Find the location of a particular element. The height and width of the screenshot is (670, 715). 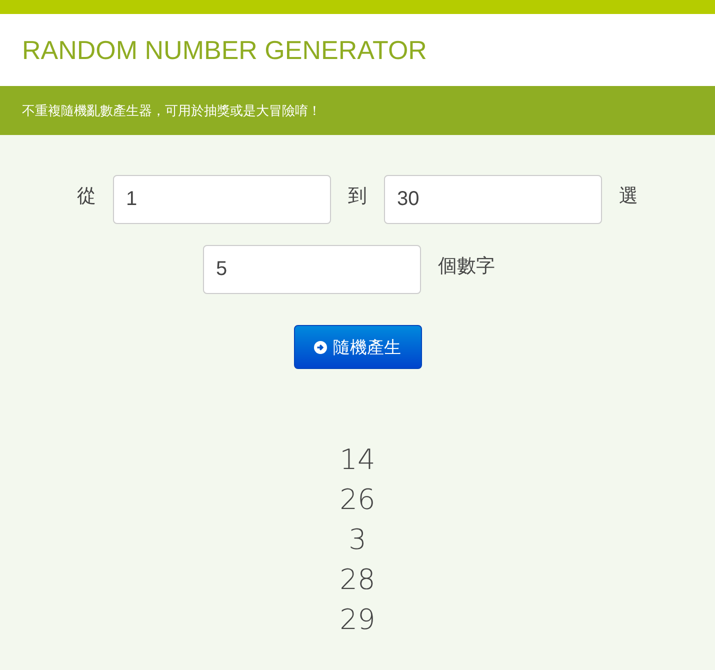

to-label: 到 is located at coordinates (357, 196).